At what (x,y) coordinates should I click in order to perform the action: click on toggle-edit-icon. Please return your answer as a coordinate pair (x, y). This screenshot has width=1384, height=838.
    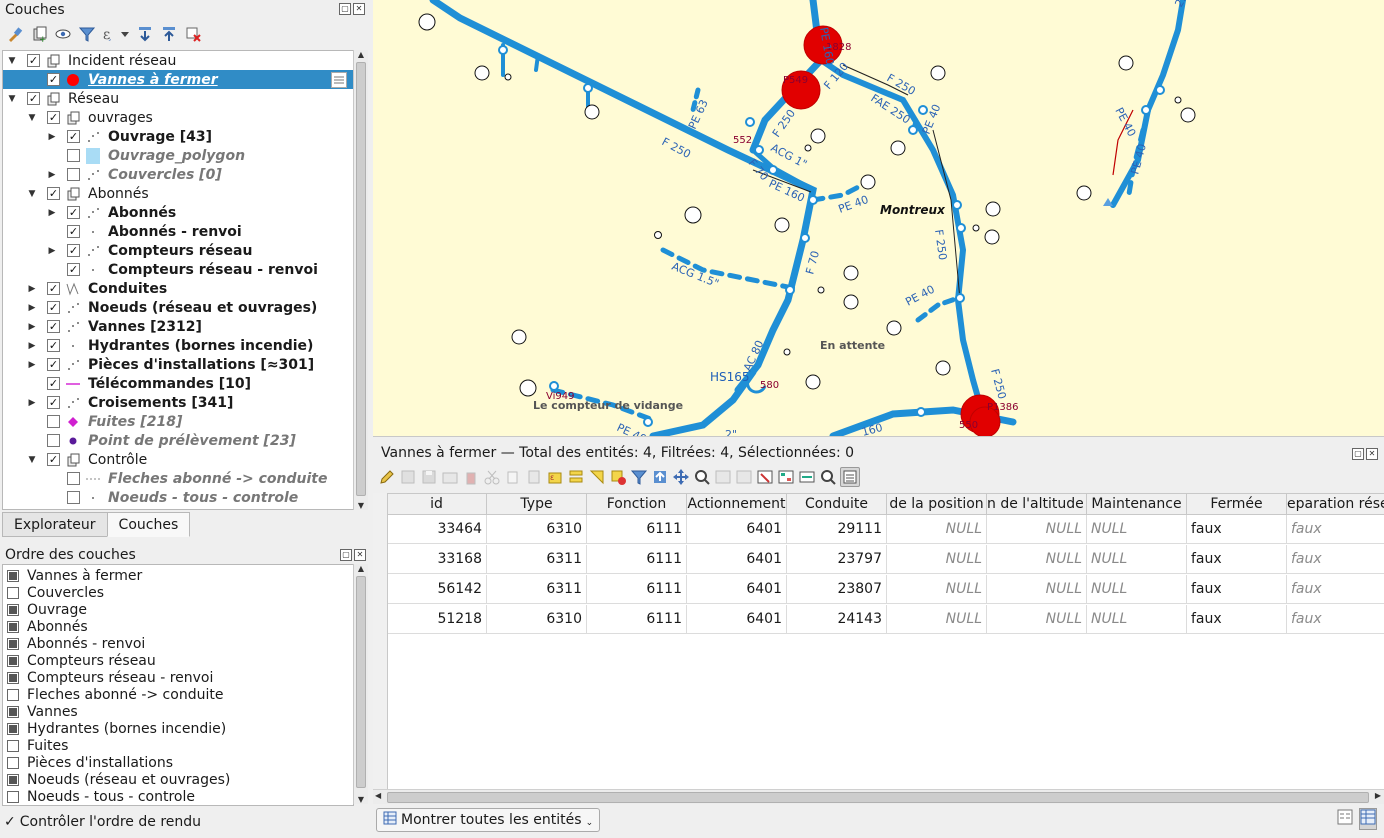
    Looking at the image, I should click on (387, 477).